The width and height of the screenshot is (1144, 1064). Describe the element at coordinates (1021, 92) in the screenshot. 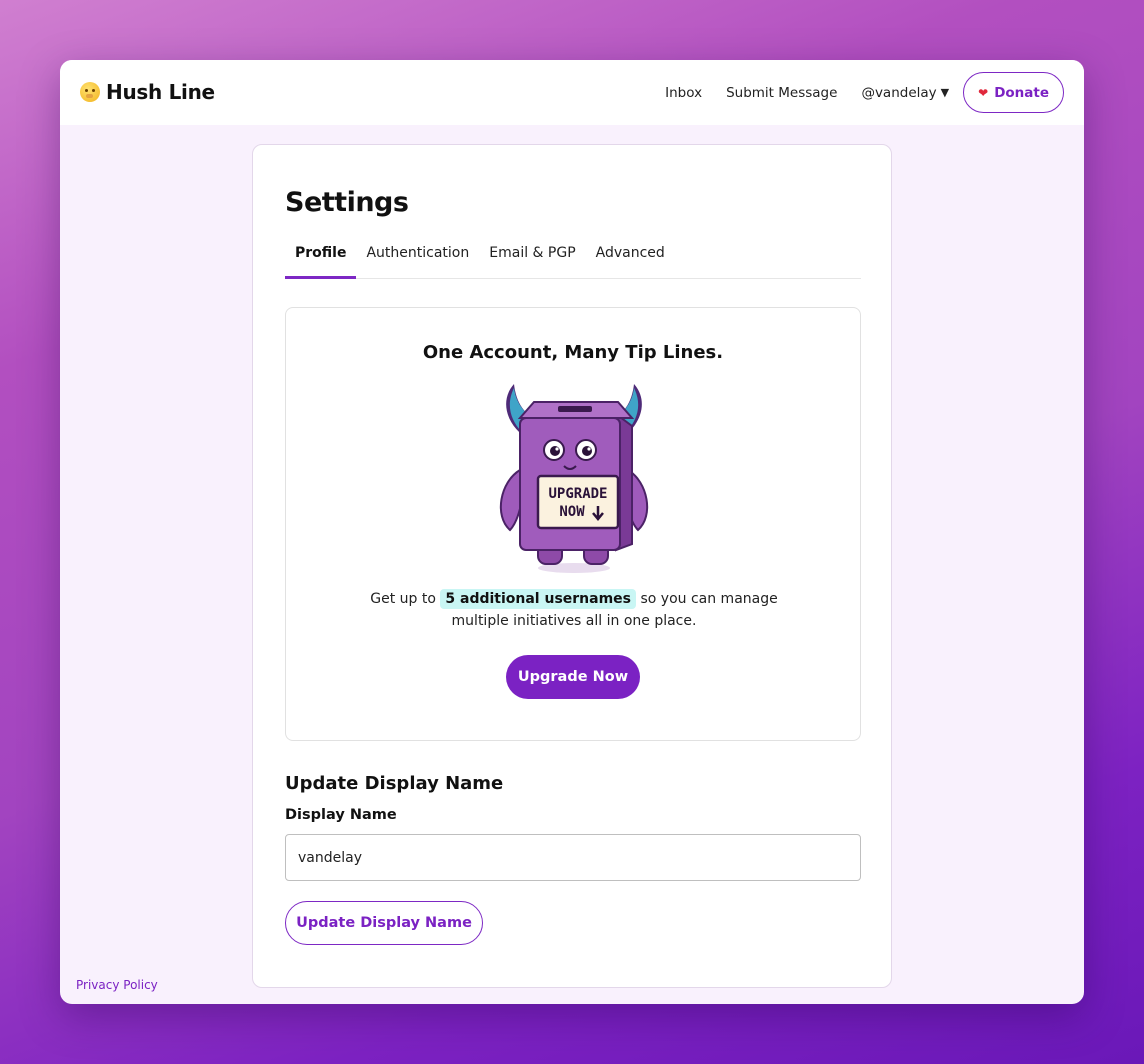

I see `donate-label: Donate` at that location.